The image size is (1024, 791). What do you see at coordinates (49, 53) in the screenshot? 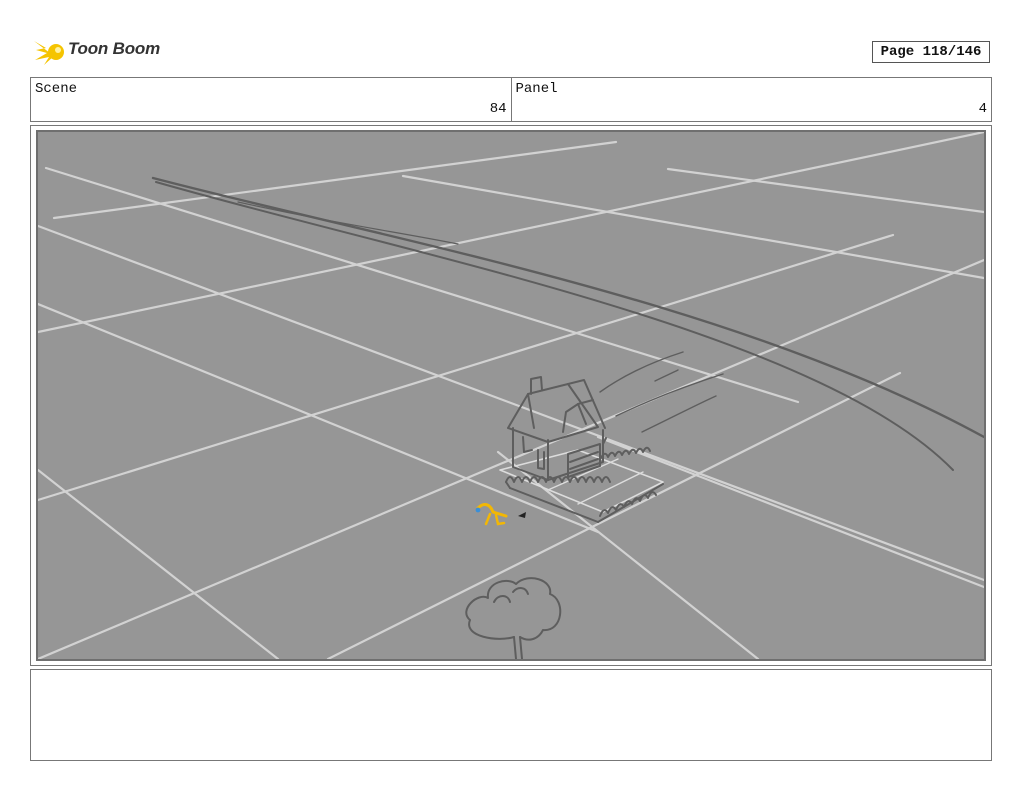
I see `toon-boom-logo-icon` at bounding box center [49, 53].